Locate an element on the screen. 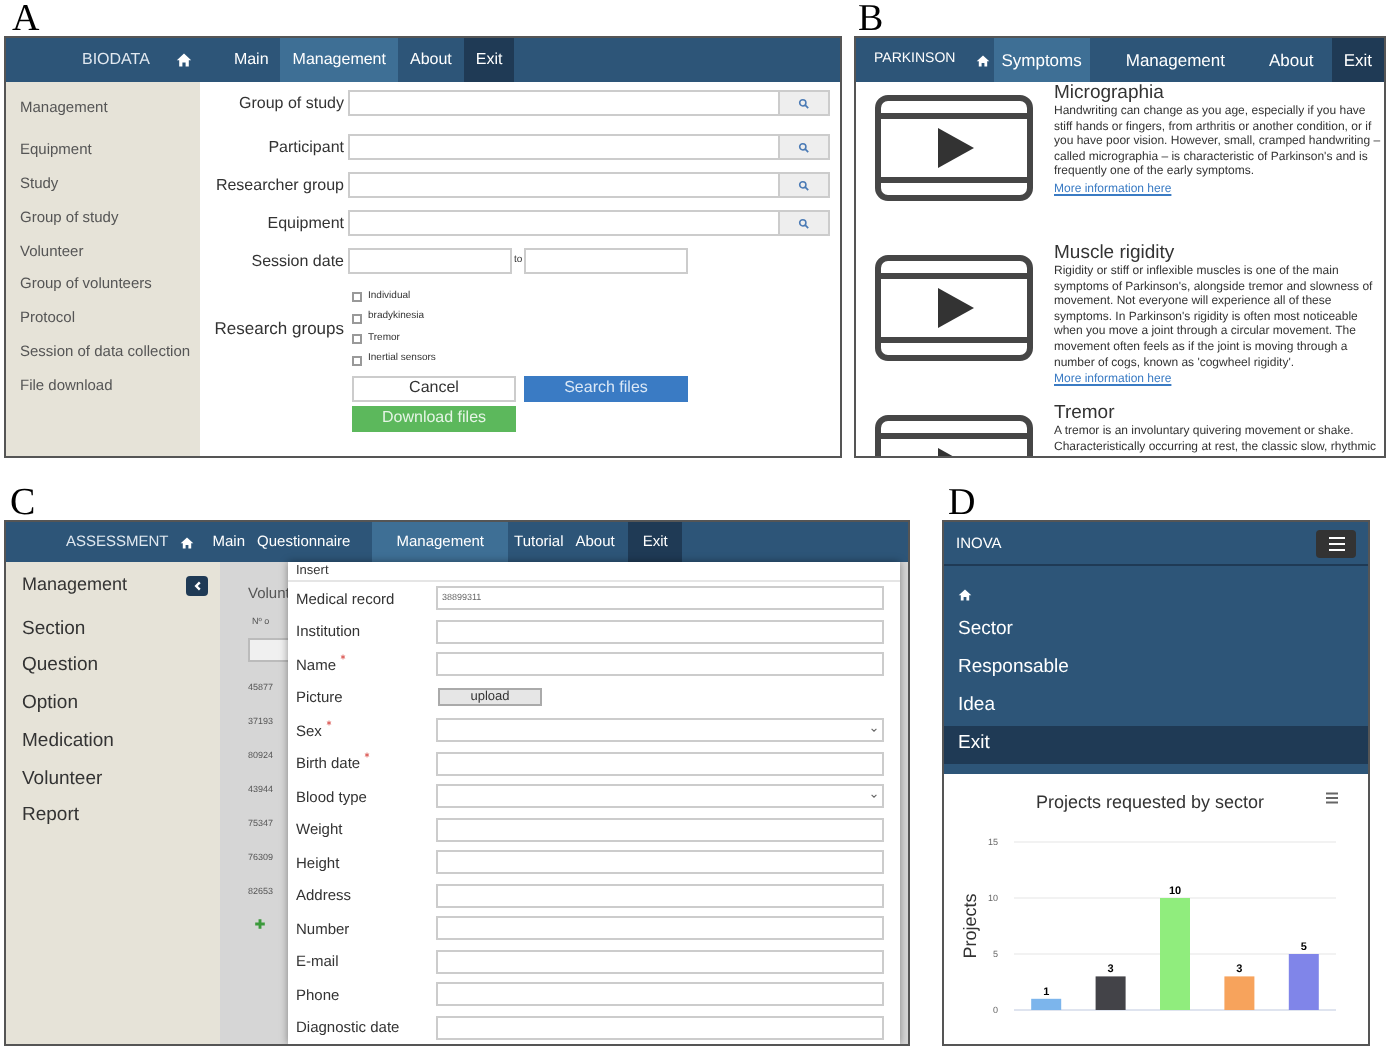 Image resolution: width=1386 pixels, height=1050 pixels. panel-label: B is located at coordinates (871, 19).